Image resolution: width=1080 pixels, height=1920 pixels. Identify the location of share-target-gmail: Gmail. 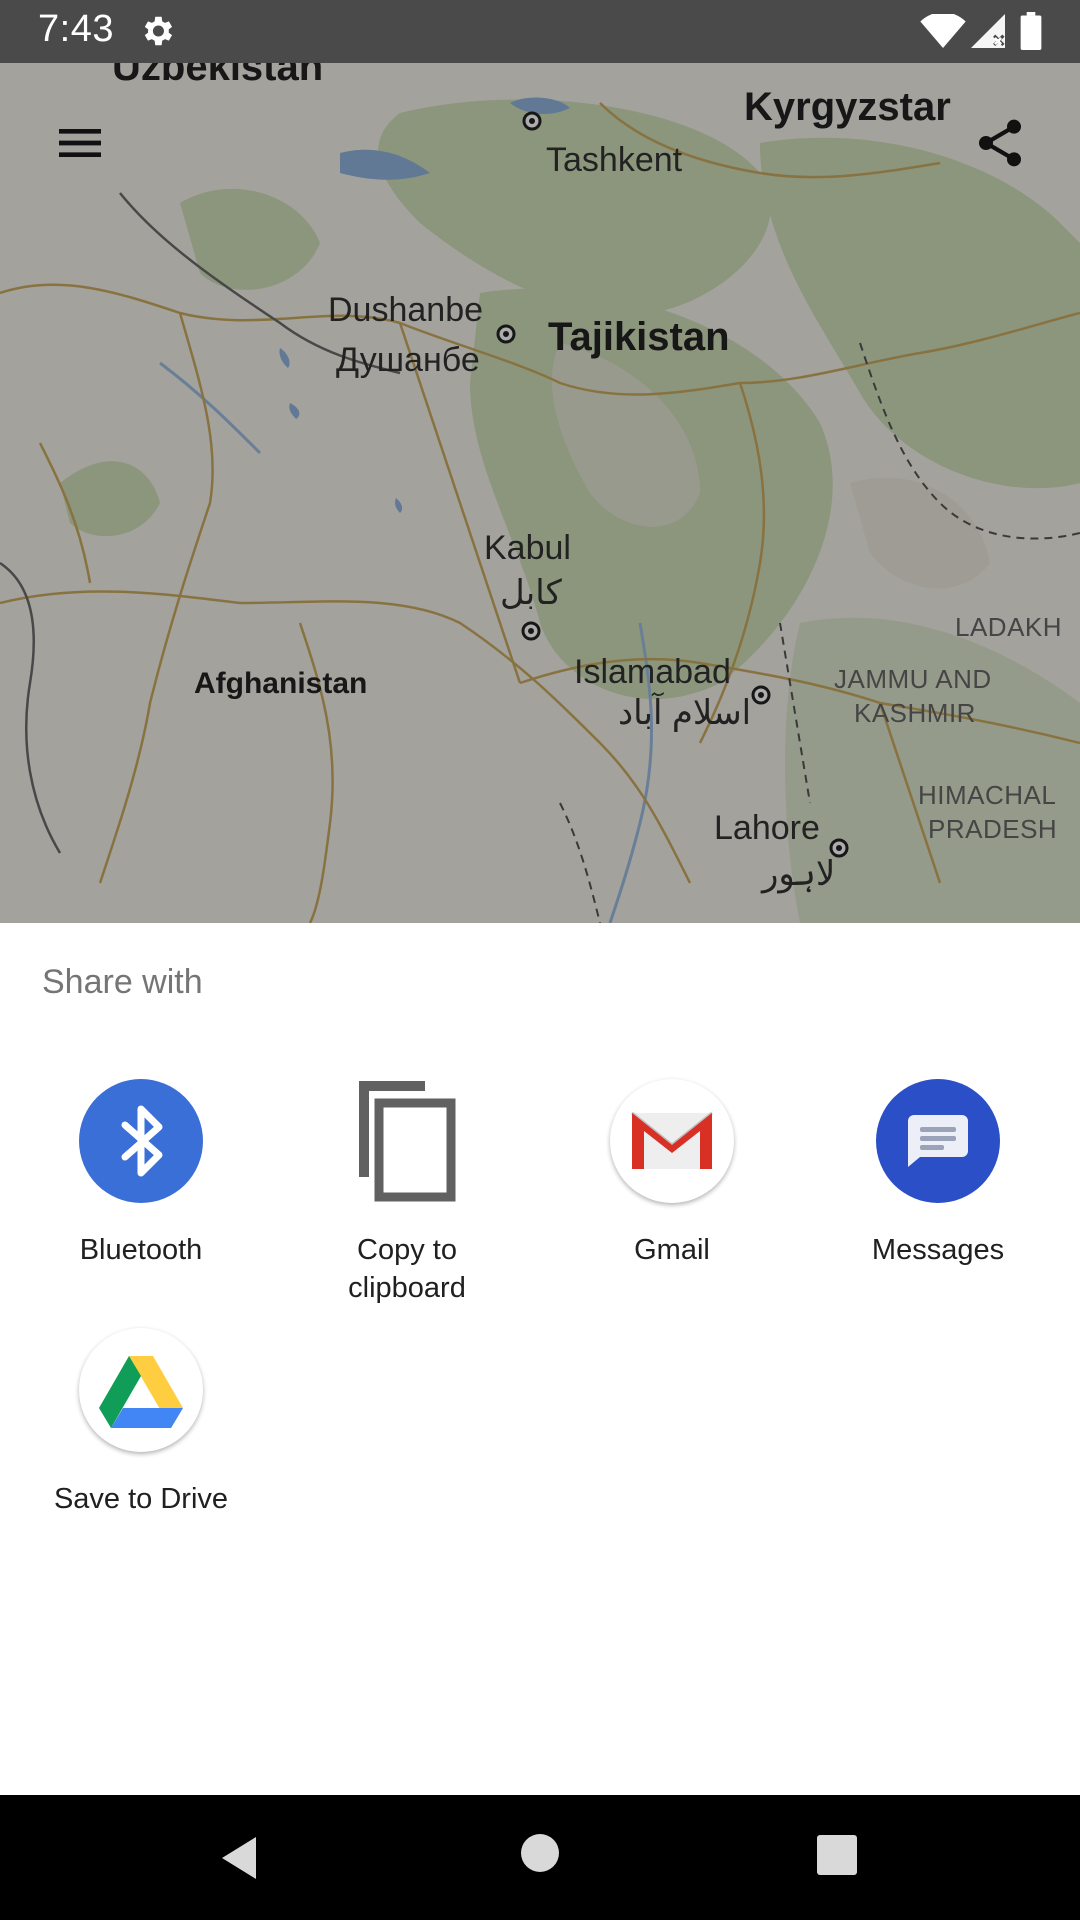
(672, 1174).